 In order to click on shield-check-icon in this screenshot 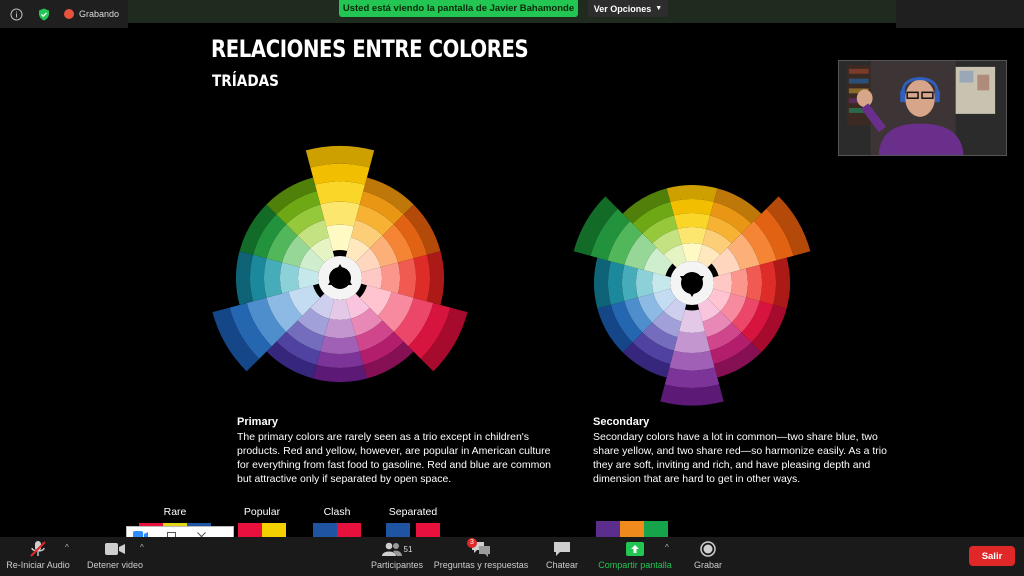, I will do `click(44, 14)`.